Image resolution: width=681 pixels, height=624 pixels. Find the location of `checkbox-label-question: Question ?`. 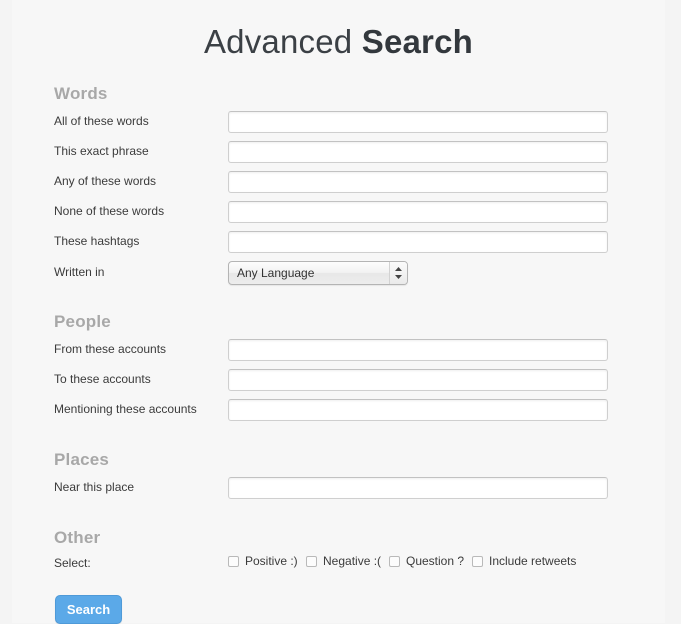

checkbox-label-question: Question ? is located at coordinates (435, 561).